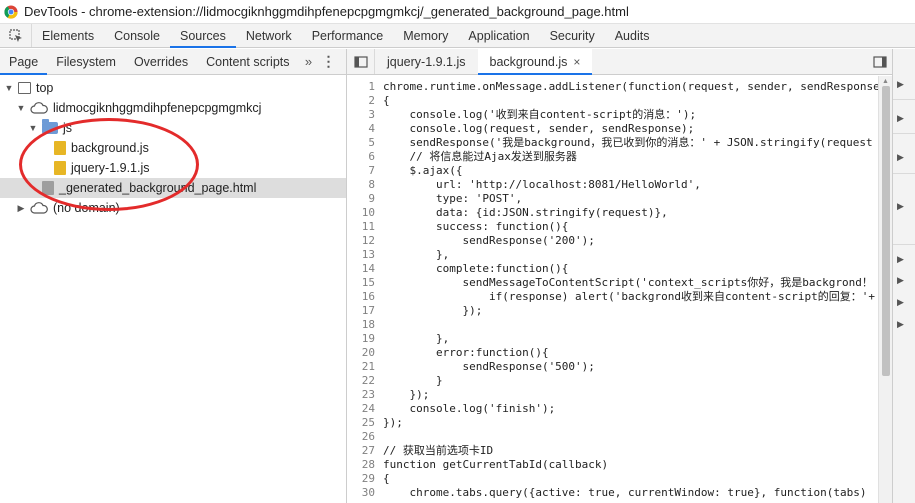 The width and height of the screenshot is (915, 503). What do you see at coordinates (362, 325) in the screenshot?
I see `line-number: 18` at bounding box center [362, 325].